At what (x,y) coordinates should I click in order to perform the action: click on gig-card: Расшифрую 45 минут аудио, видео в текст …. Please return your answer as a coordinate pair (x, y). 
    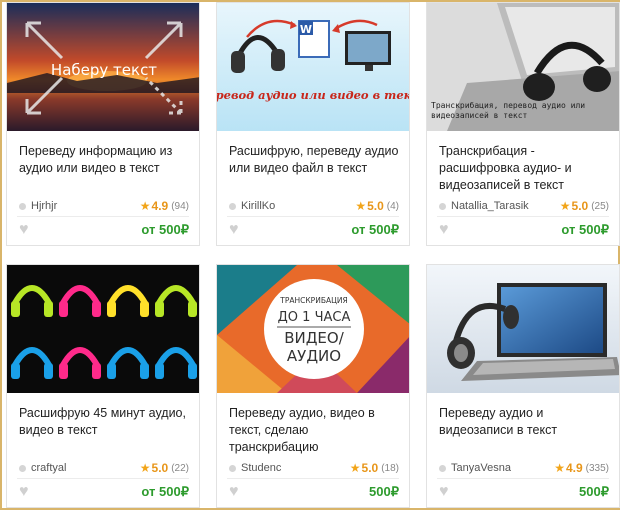
    Looking at the image, I should click on (103, 386).